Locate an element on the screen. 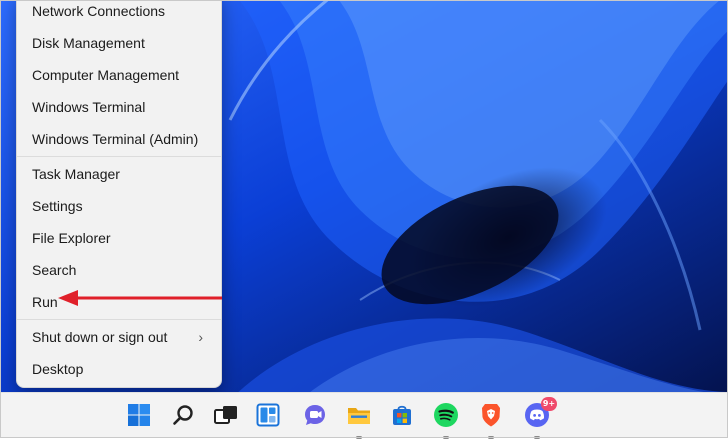 The height and width of the screenshot is (439, 728). menu-item-label: Network Connections is located at coordinates (99, 11).